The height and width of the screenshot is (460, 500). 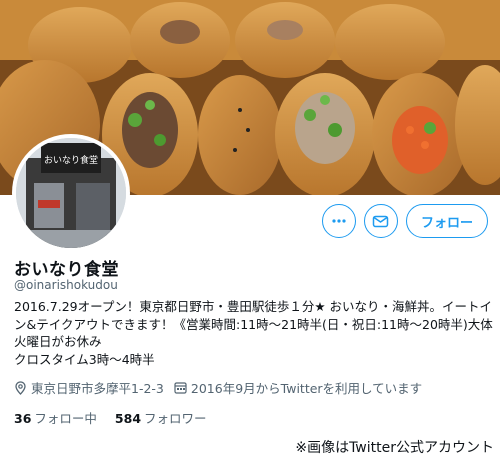 What do you see at coordinates (65, 418) in the screenshot?
I see `following-label: フォロー中` at bounding box center [65, 418].